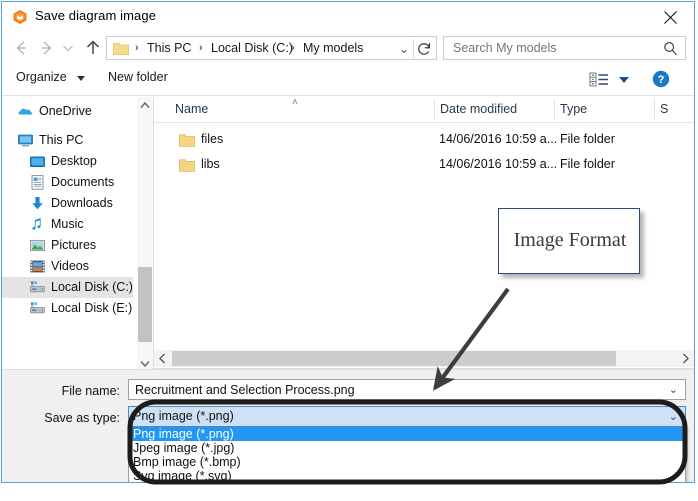  Describe the element at coordinates (92, 287) in the screenshot. I see `sidebar-item-label: Local Disk (C:)` at that location.